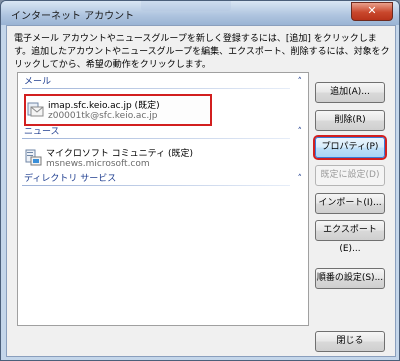 The height and width of the screenshot is (361, 400). Describe the element at coordinates (35, 109) in the screenshot. I see `mail-account-icon` at that location.